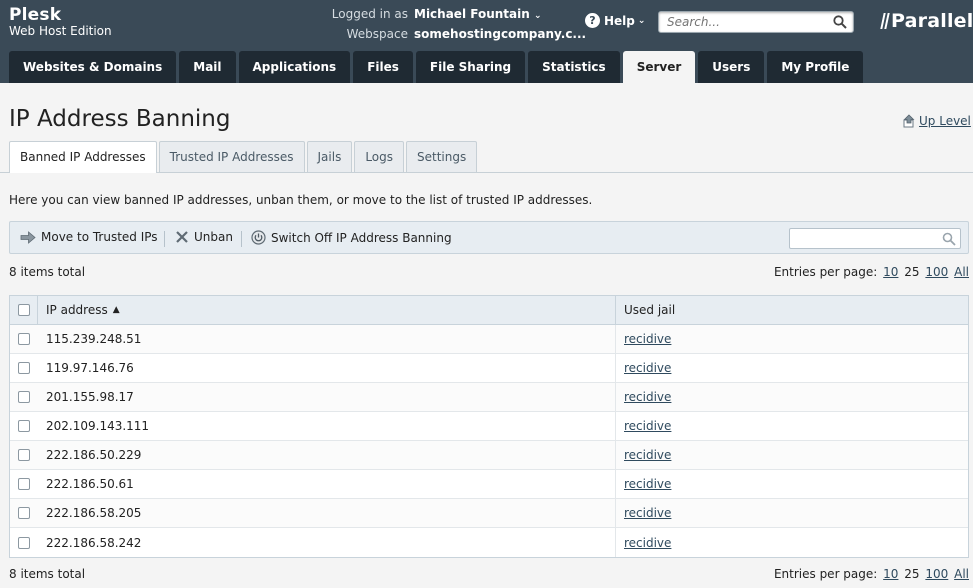 The image size is (973, 588). I want to click on ip-address: 222.186.58.205, so click(94, 513).